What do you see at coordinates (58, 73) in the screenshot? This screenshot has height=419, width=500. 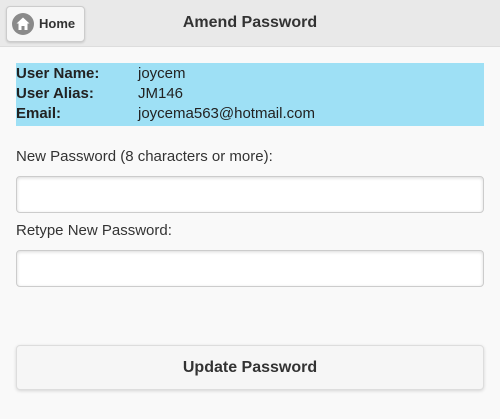 I see `user-name-label: User Name:` at bounding box center [58, 73].